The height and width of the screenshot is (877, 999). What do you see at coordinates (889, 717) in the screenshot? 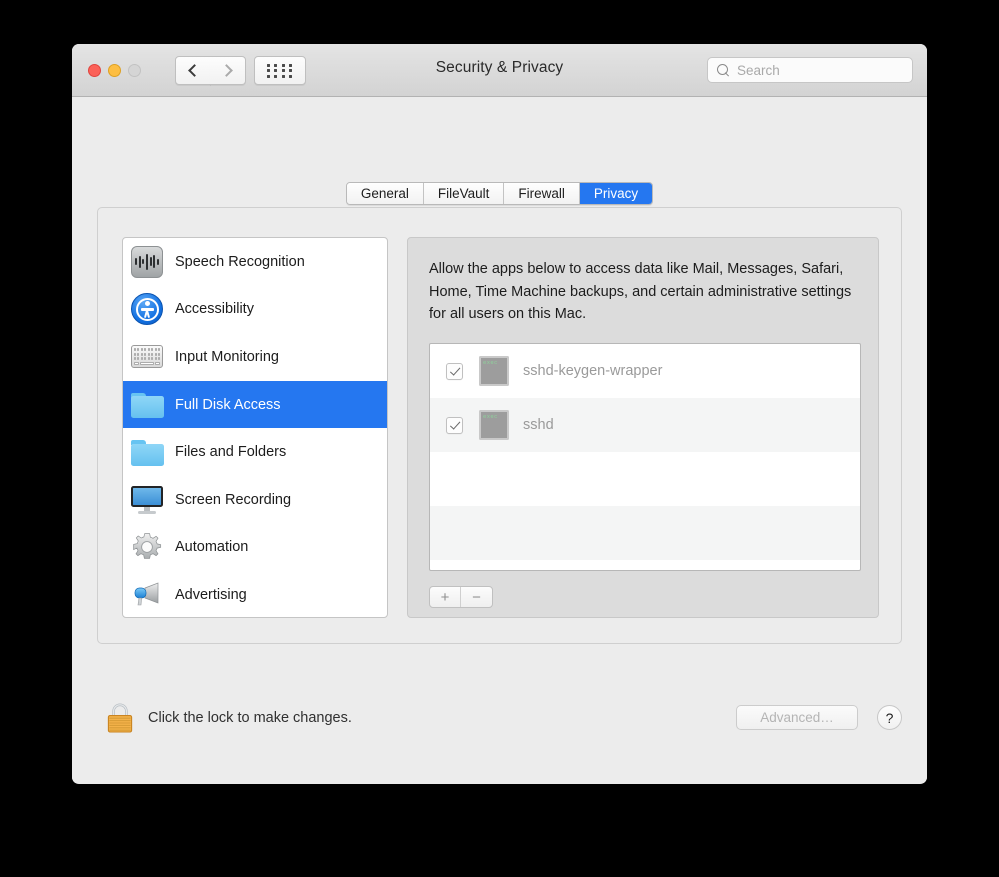
I see `help-button: ?` at bounding box center [889, 717].